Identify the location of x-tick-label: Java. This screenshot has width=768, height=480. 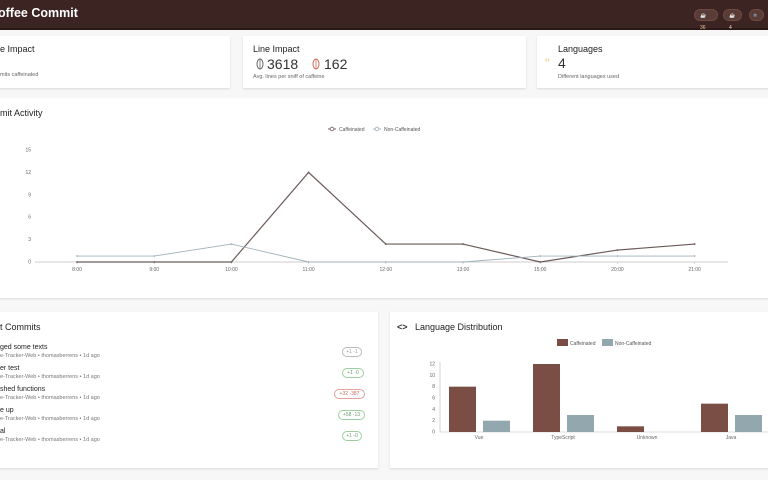
(731, 438).